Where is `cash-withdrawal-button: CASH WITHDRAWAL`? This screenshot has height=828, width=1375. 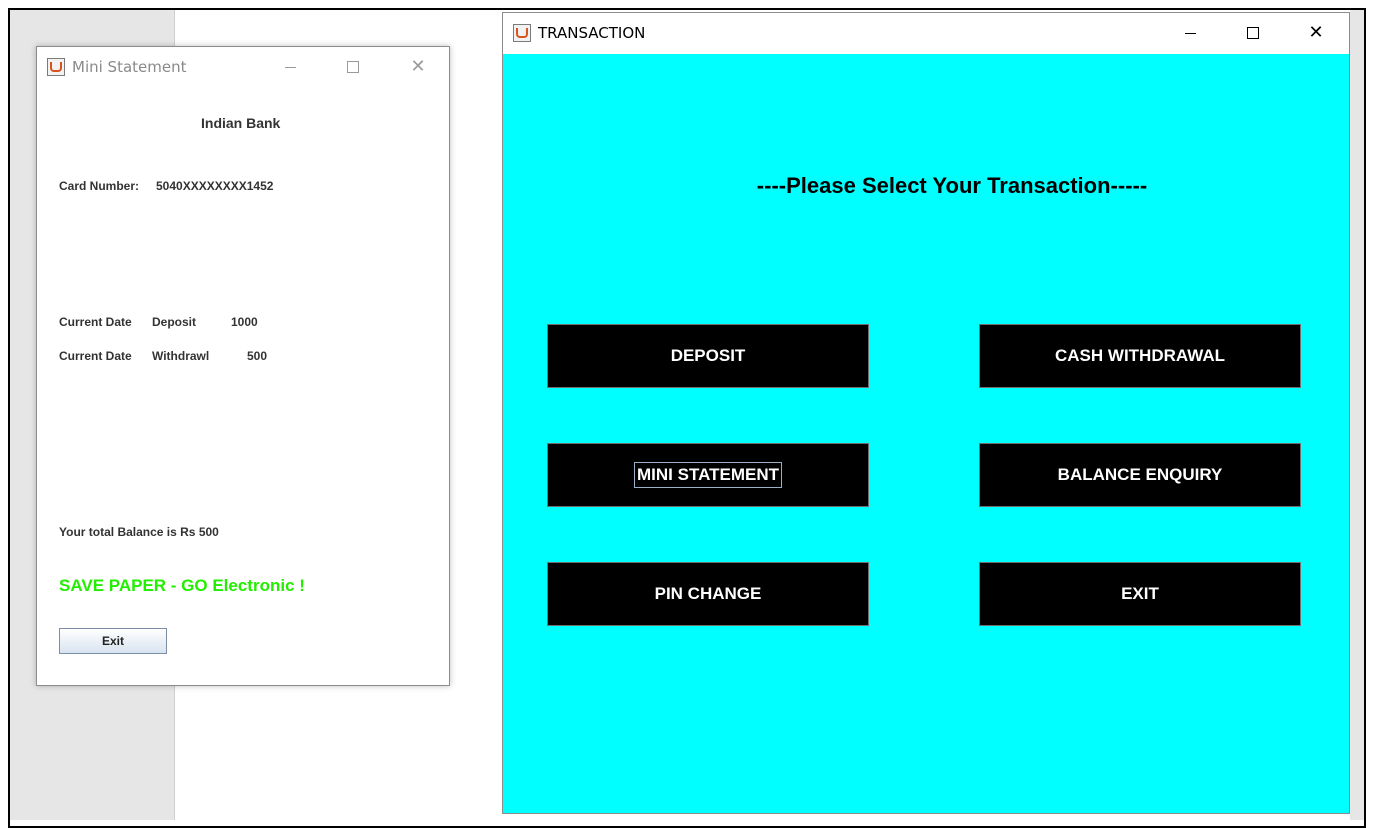 cash-withdrawal-button: CASH WITHDRAWAL is located at coordinates (1140, 356).